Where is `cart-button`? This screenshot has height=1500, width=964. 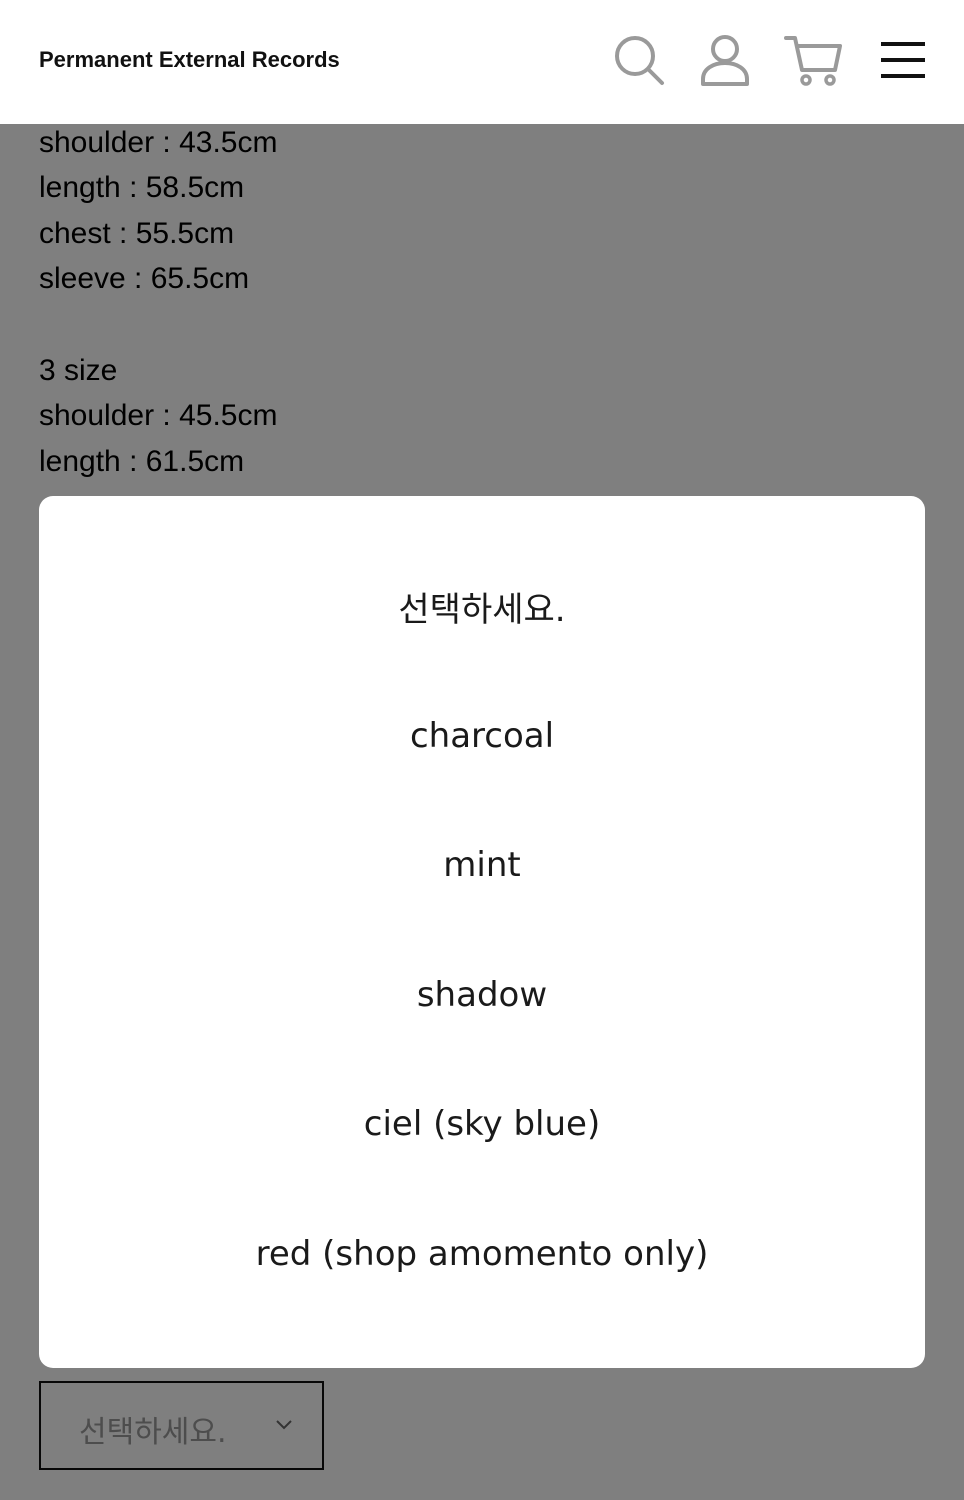 cart-button is located at coordinates (813, 60).